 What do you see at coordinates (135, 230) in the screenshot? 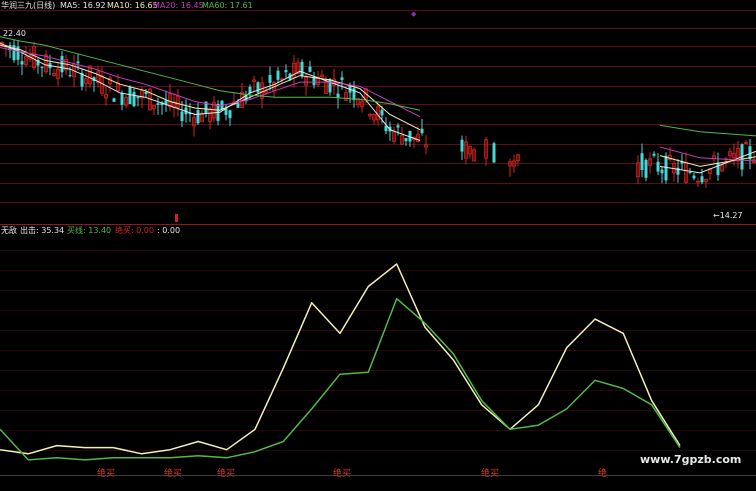
I see `indicator-absbuy-value: 绝买: 0.00` at bounding box center [135, 230].